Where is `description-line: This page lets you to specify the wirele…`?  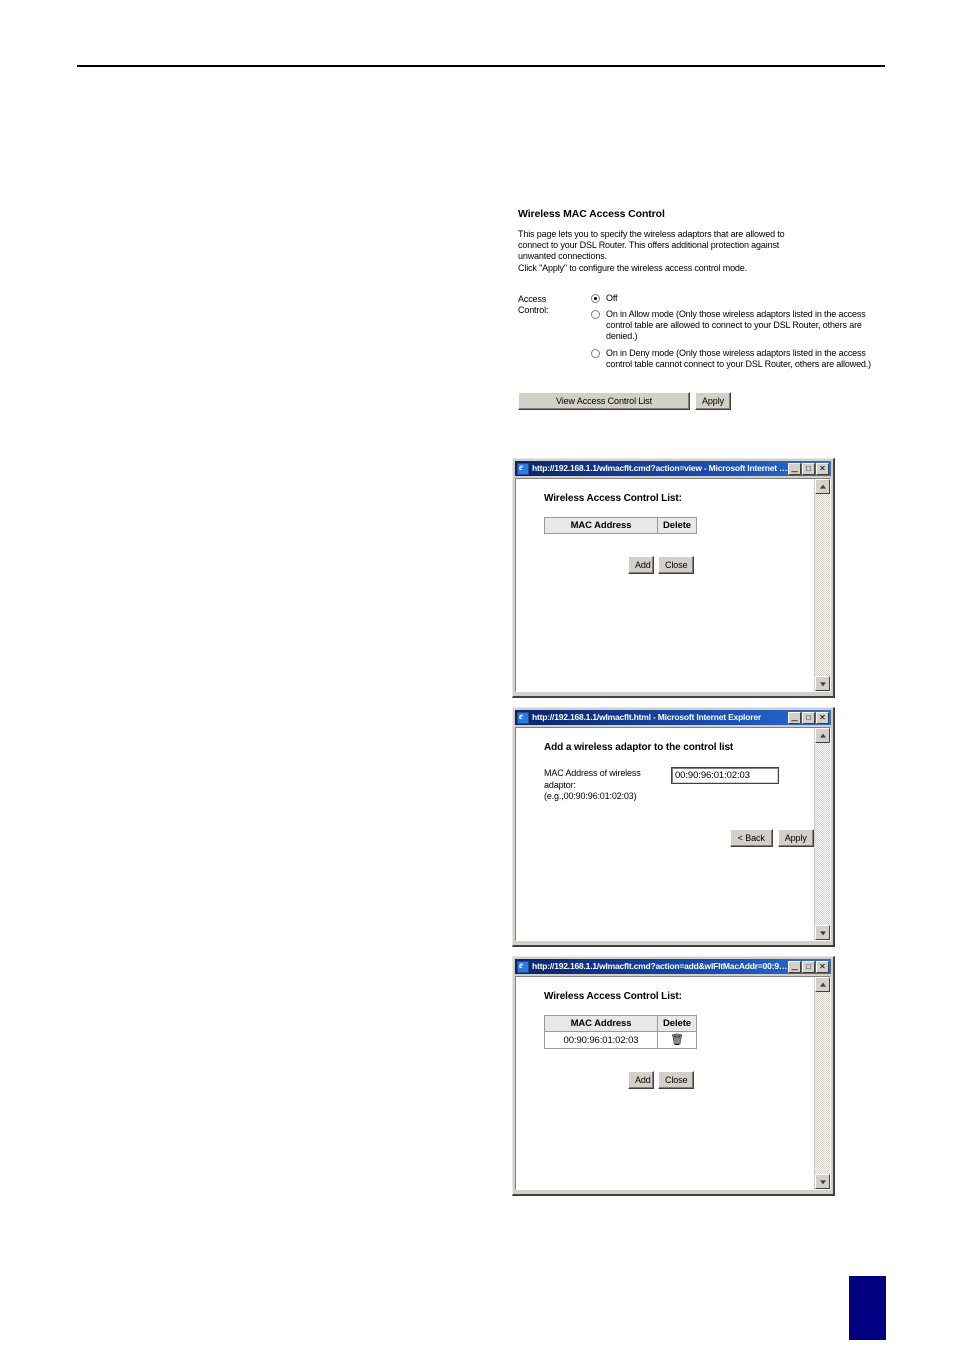
description-line: This page lets you to specify the wirele… is located at coordinates (651, 234).